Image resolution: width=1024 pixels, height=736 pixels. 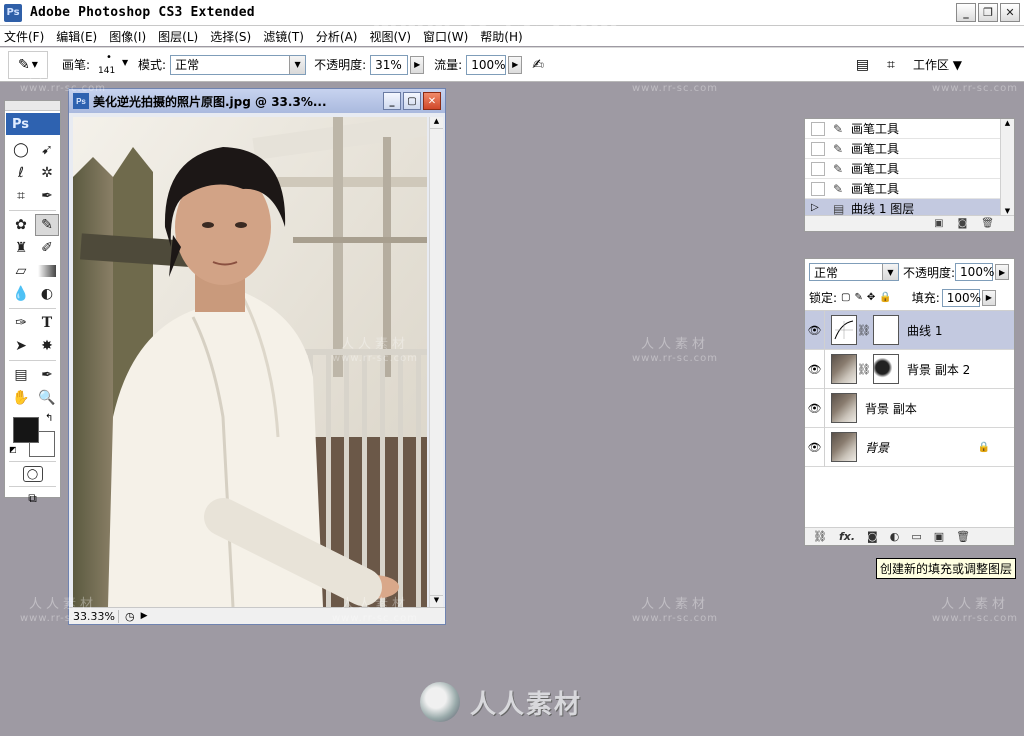 I want to click on menu-analysis: 分析(A), so click(x=337, y=36).